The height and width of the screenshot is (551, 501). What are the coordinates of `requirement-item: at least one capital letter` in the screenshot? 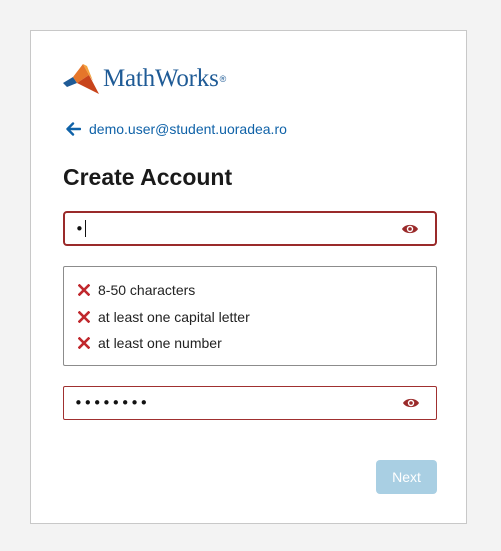 It's located at (257, 317).